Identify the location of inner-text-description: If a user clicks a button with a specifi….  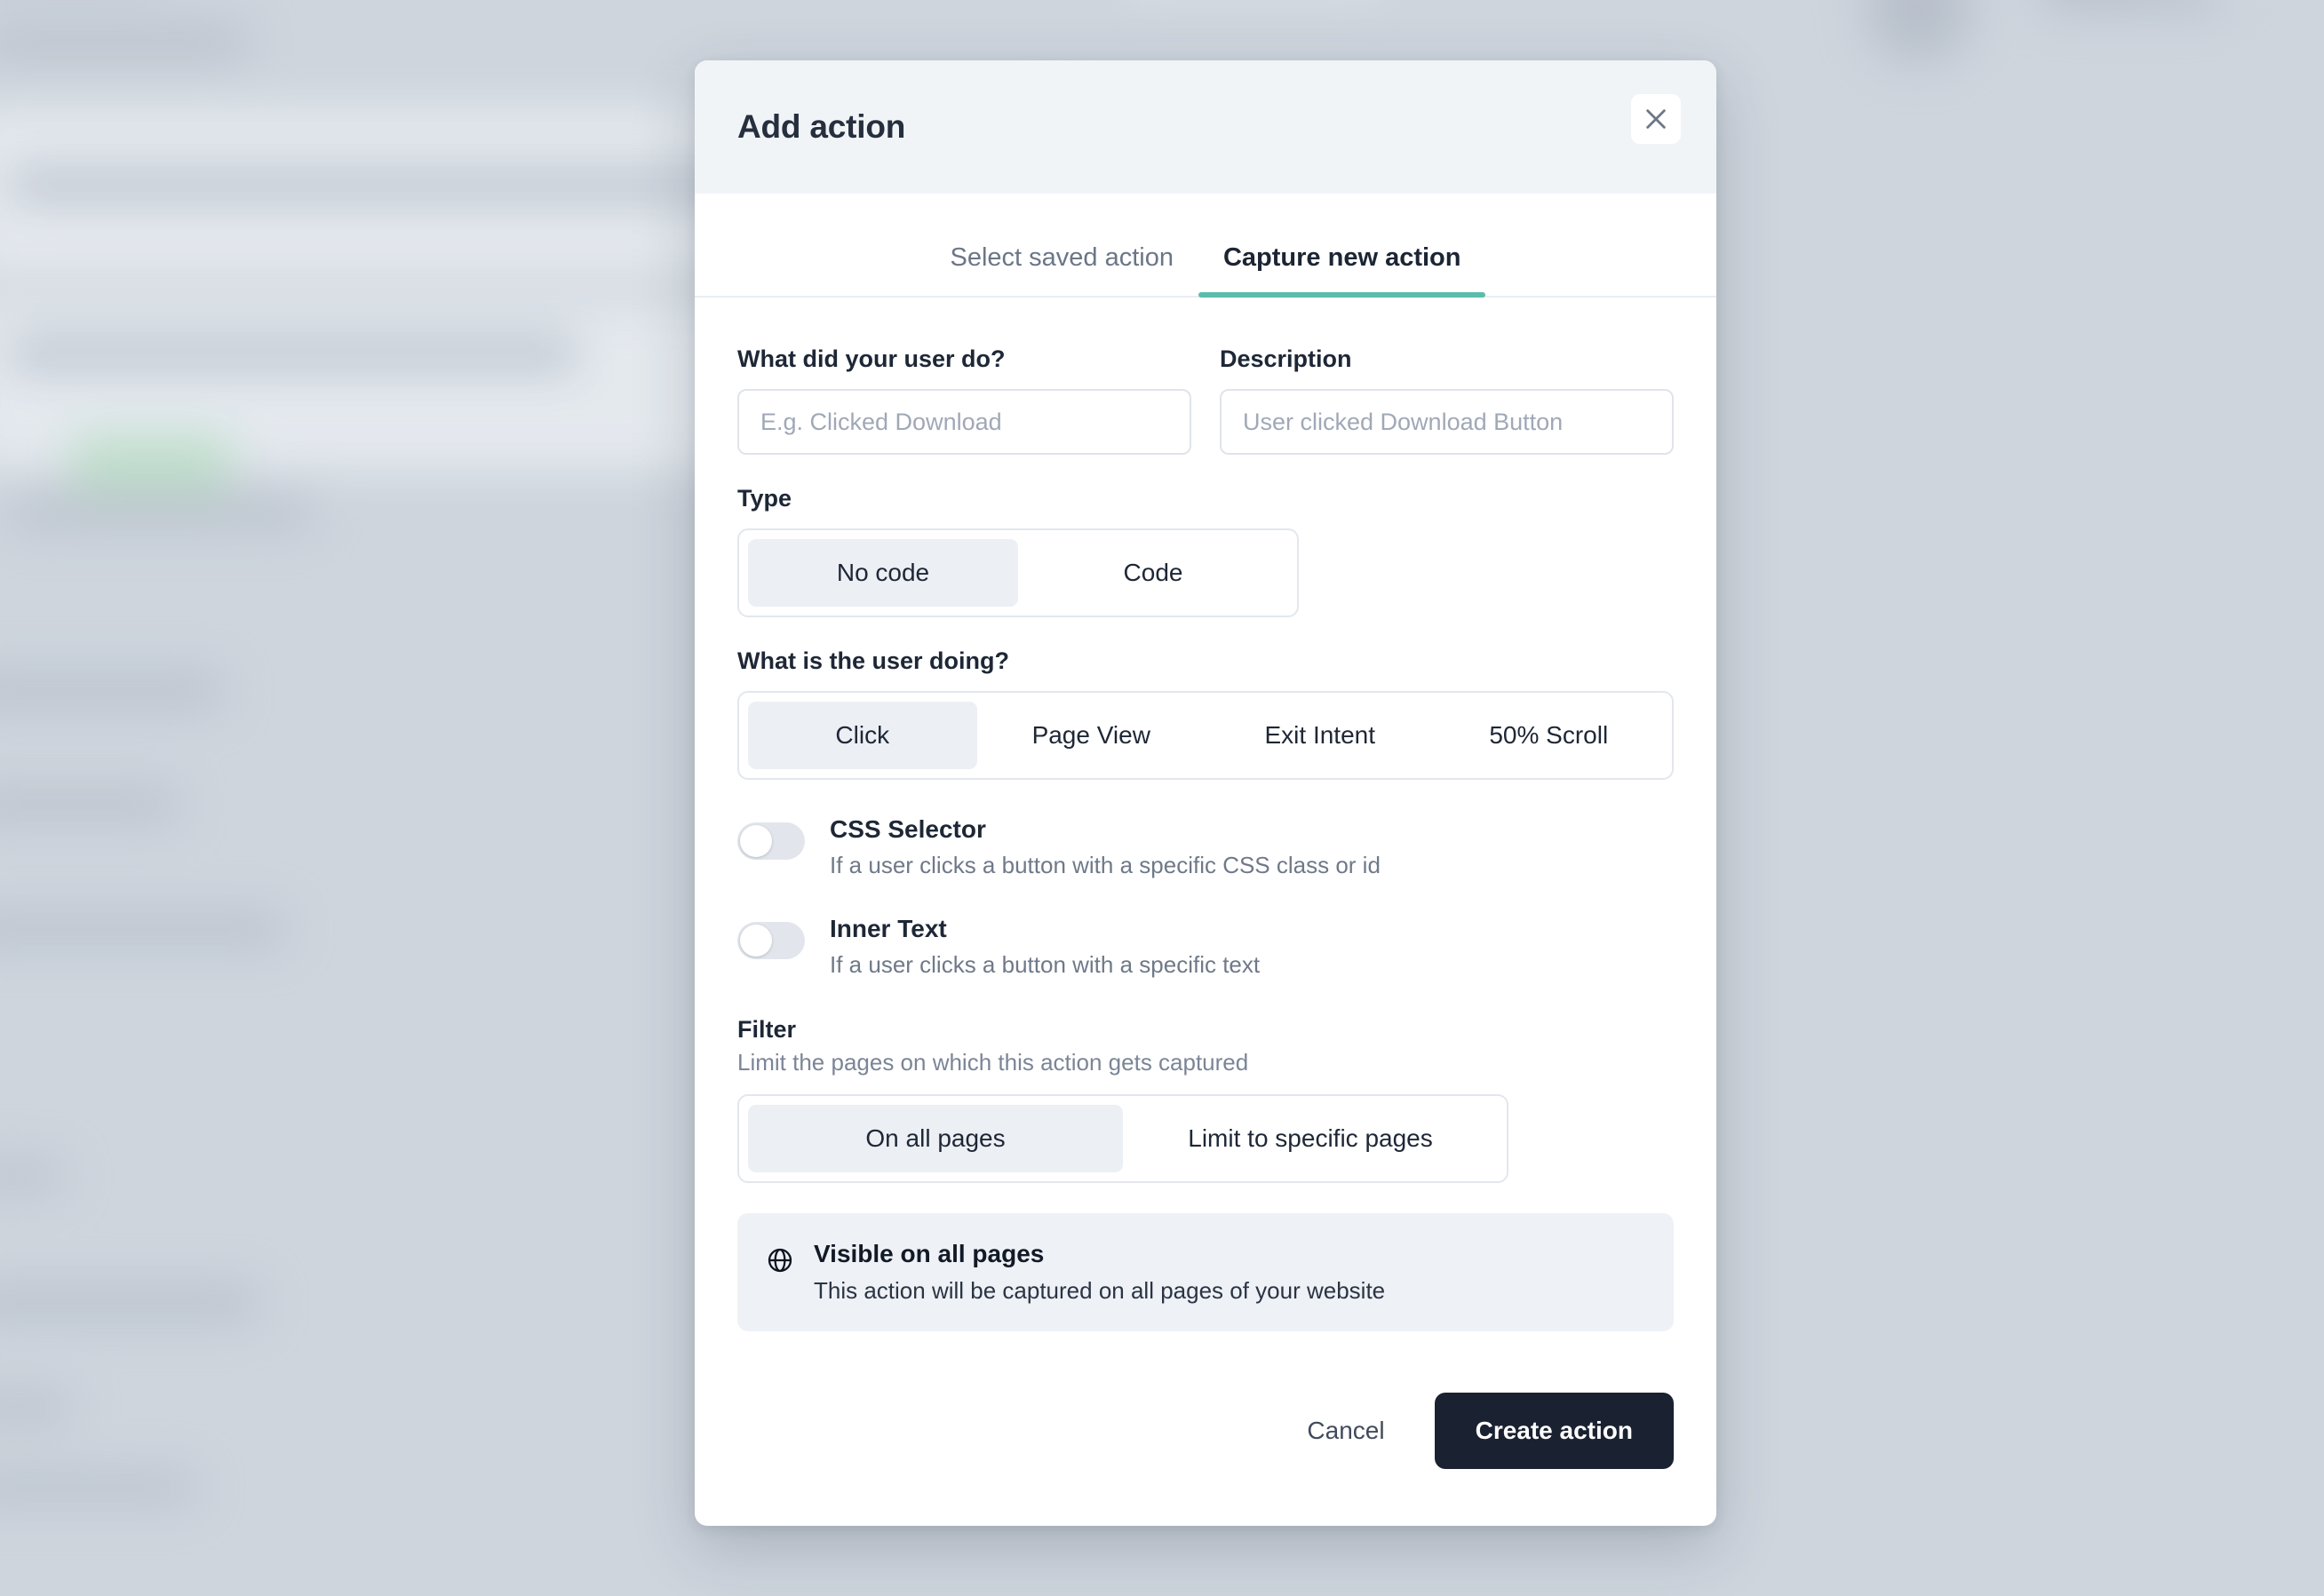
(1045, 965).